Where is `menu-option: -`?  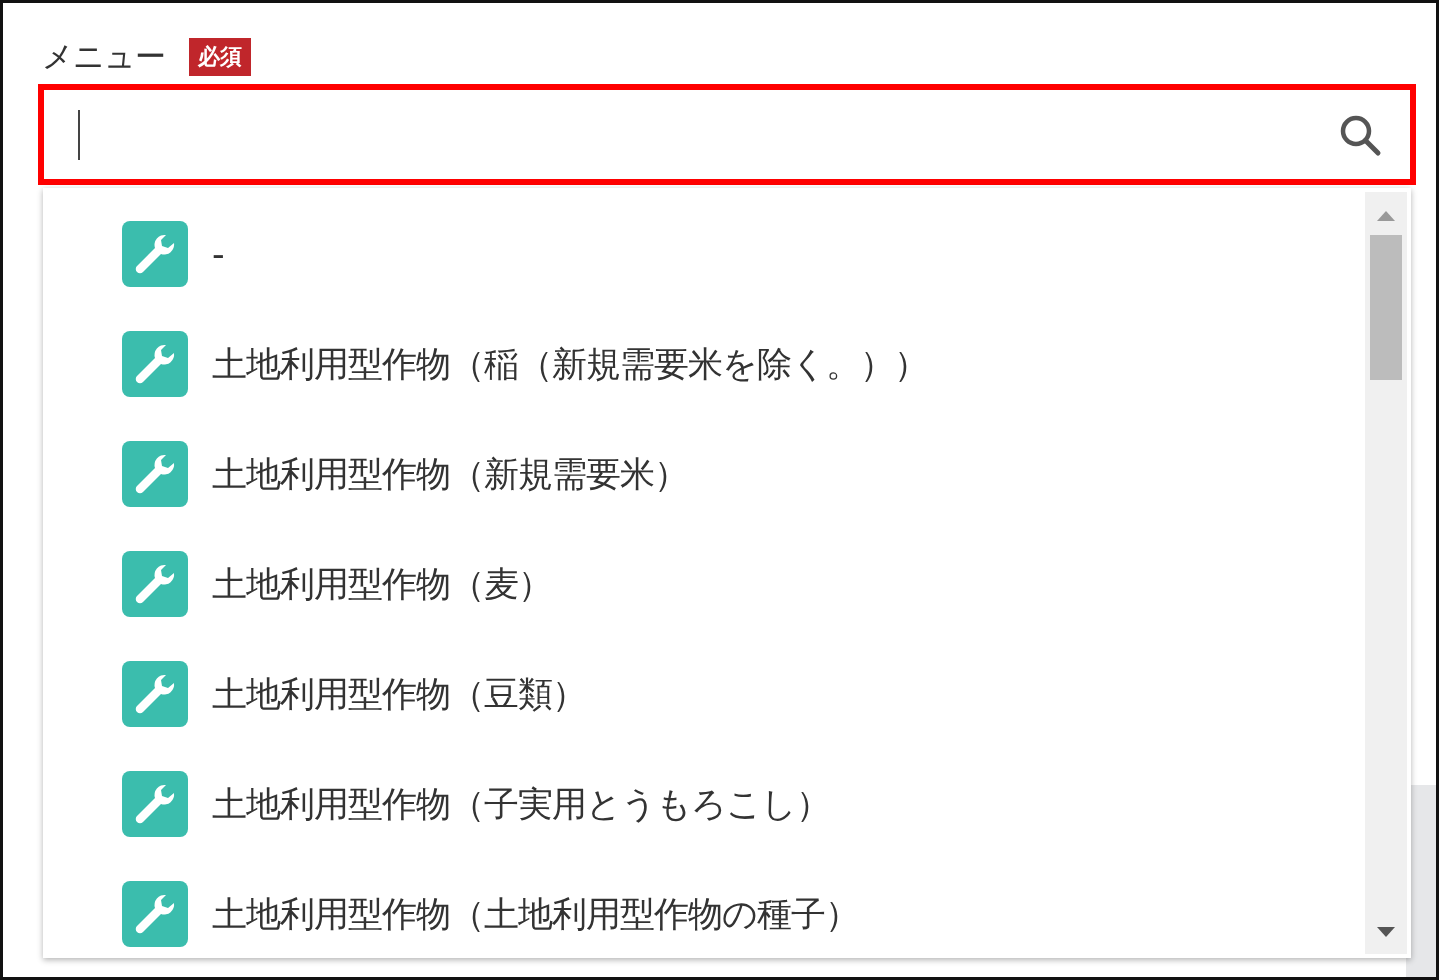 menu-option: - is located at coordinates (766, 254).